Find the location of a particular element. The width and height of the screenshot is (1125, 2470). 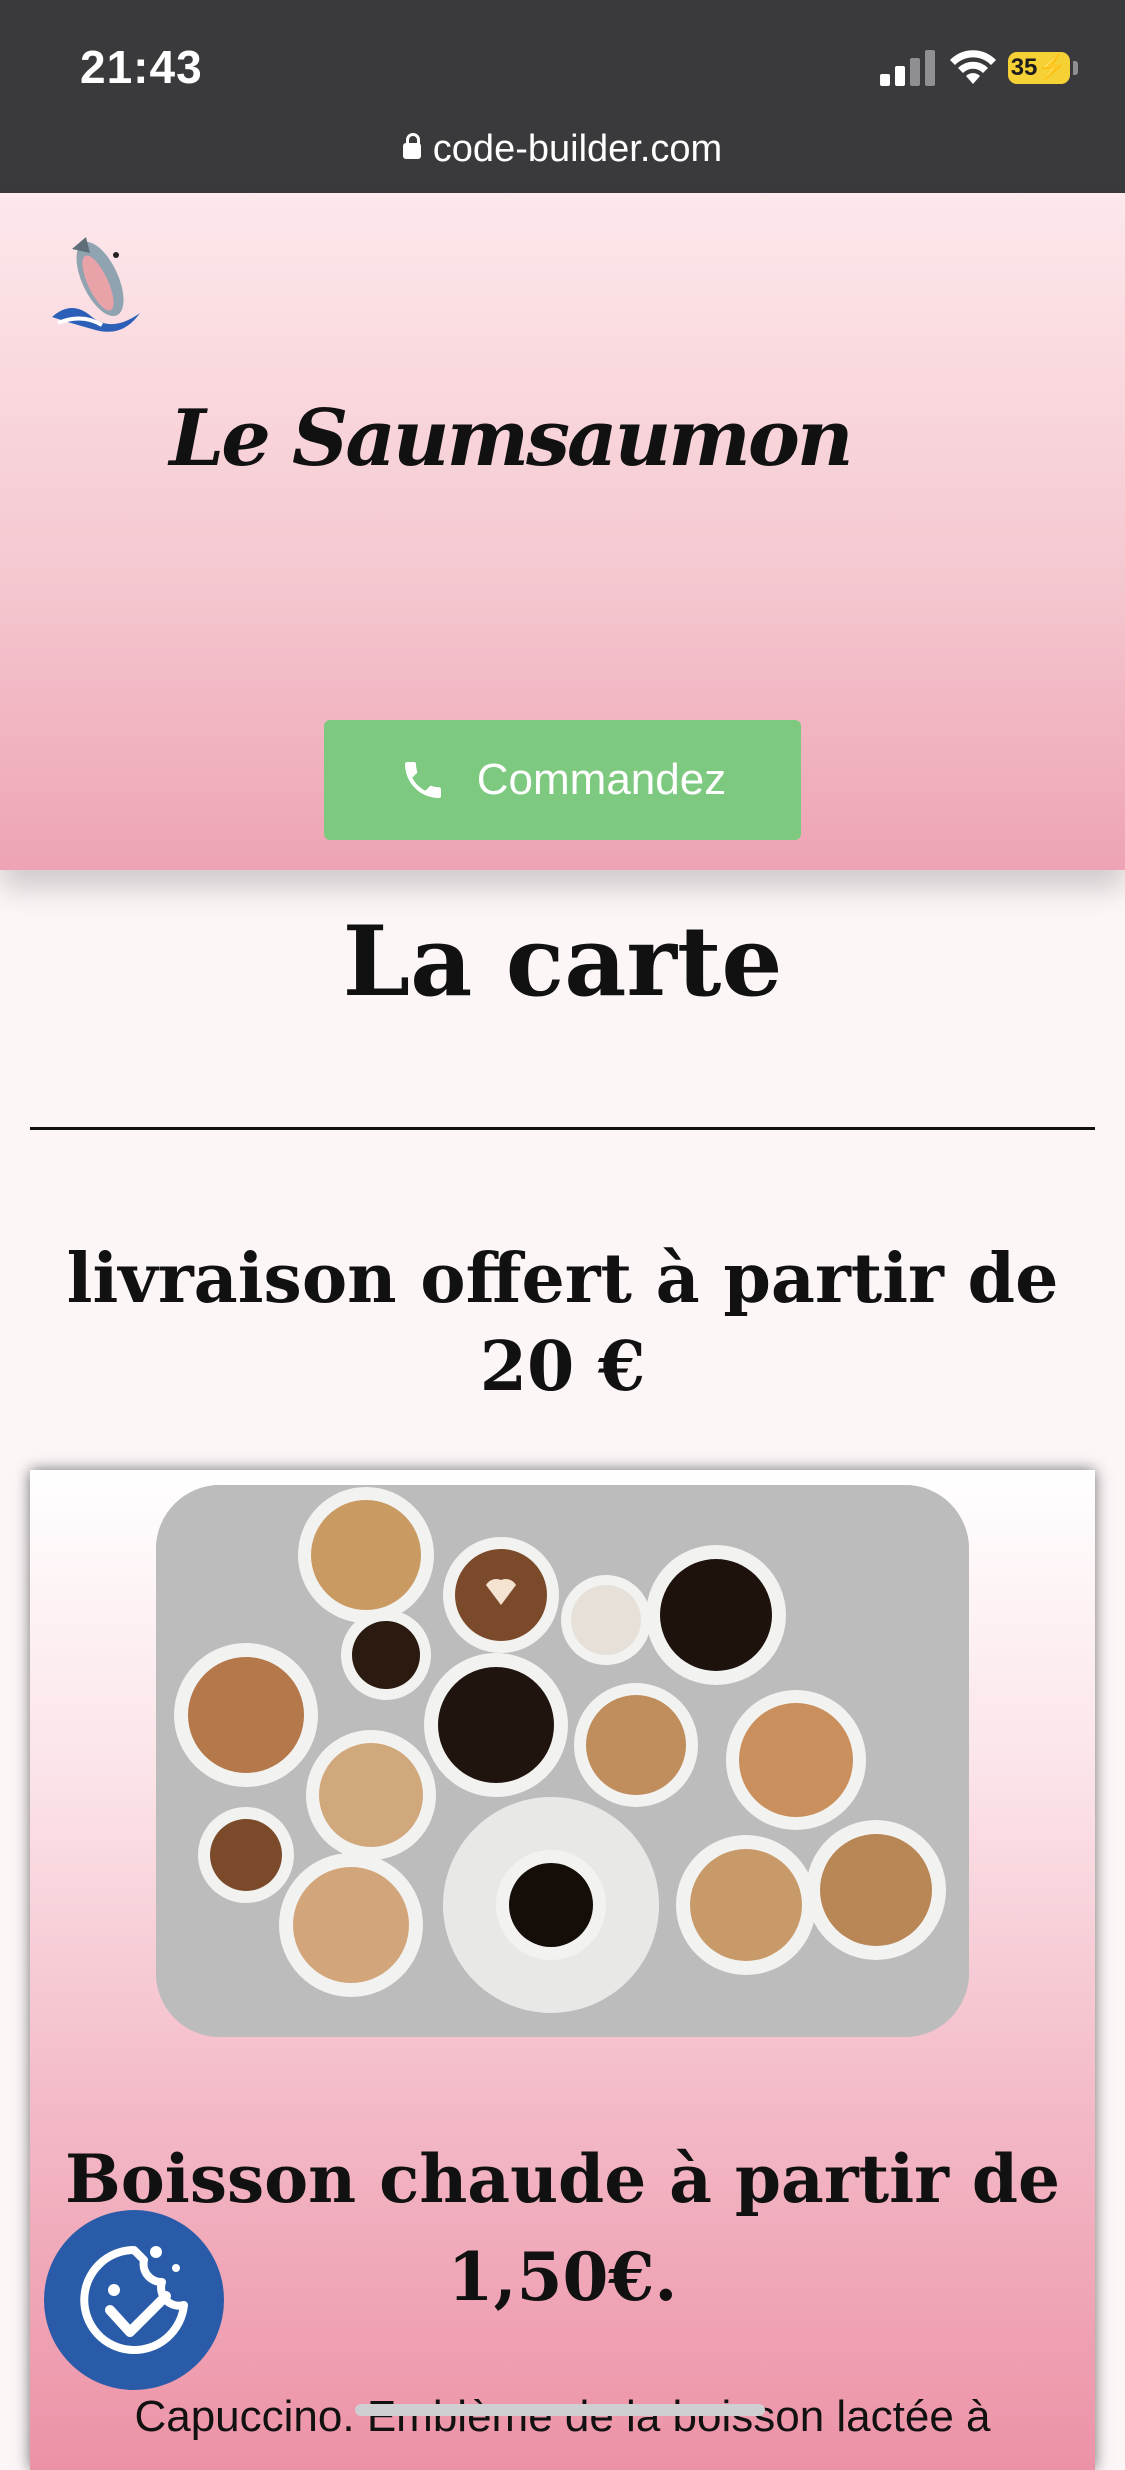

order-button-label: Commandez is located at coordinates (601, 779).